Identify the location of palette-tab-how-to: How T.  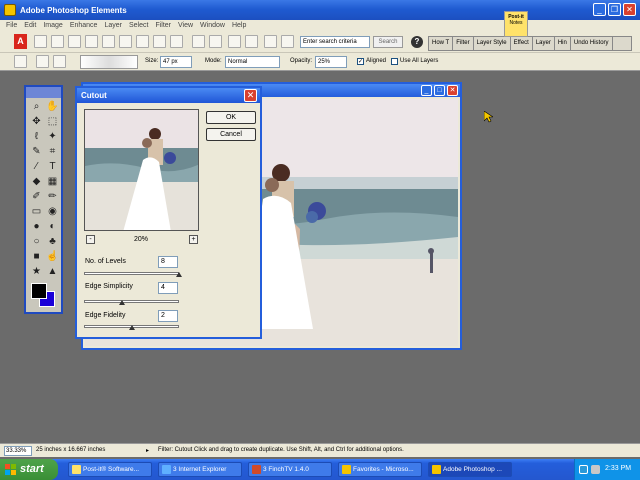
(441, 43).